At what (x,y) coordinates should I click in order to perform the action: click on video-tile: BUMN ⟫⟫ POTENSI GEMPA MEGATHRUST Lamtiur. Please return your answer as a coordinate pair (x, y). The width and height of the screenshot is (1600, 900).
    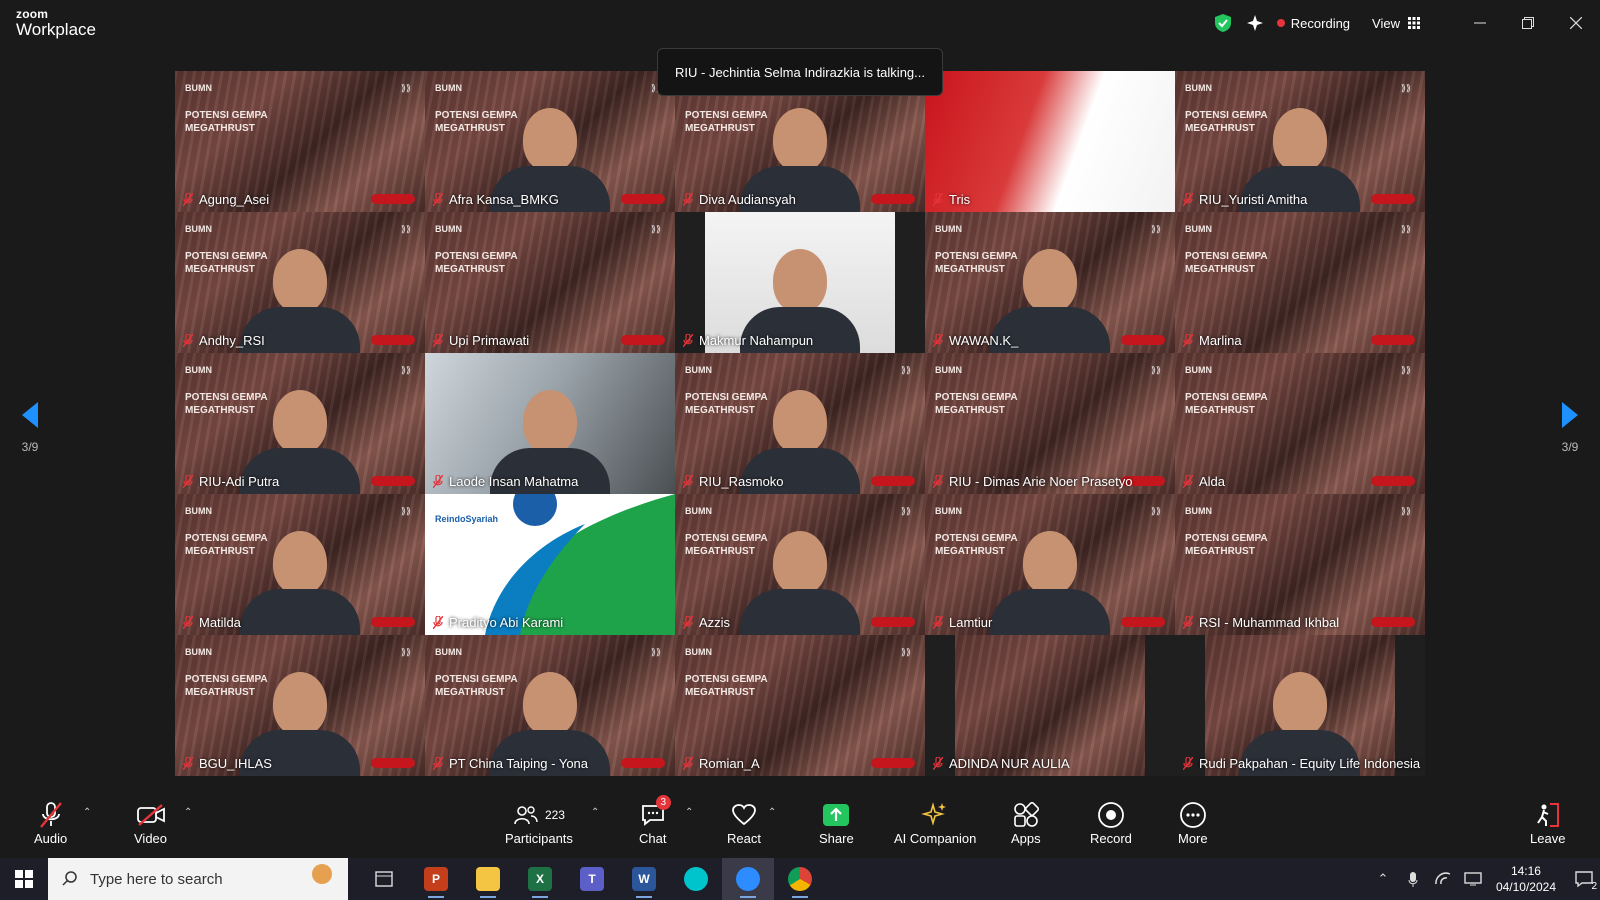
    Looking at the image, I should click on (1050, 564).